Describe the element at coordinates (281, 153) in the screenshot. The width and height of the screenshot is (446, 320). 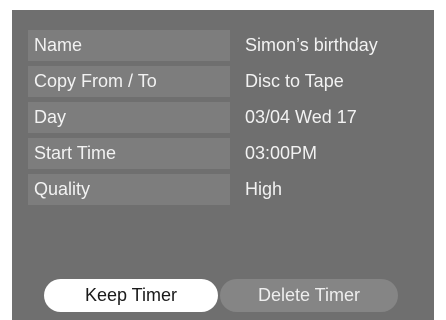
I see `field-value-start-time: 03:00PM` at that location.